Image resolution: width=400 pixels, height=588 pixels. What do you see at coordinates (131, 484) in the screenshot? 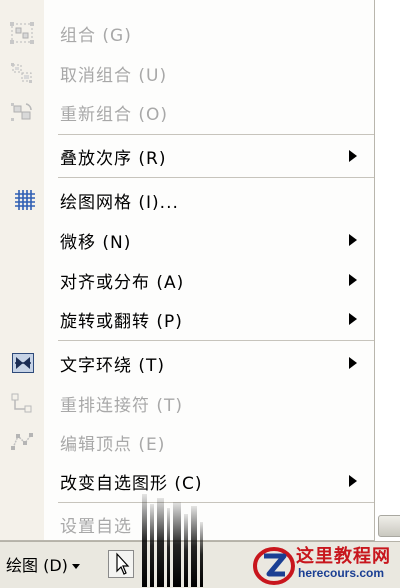
I see `menu-item-label: 改变自选图形 (C)` at bounding box center [131, 484].